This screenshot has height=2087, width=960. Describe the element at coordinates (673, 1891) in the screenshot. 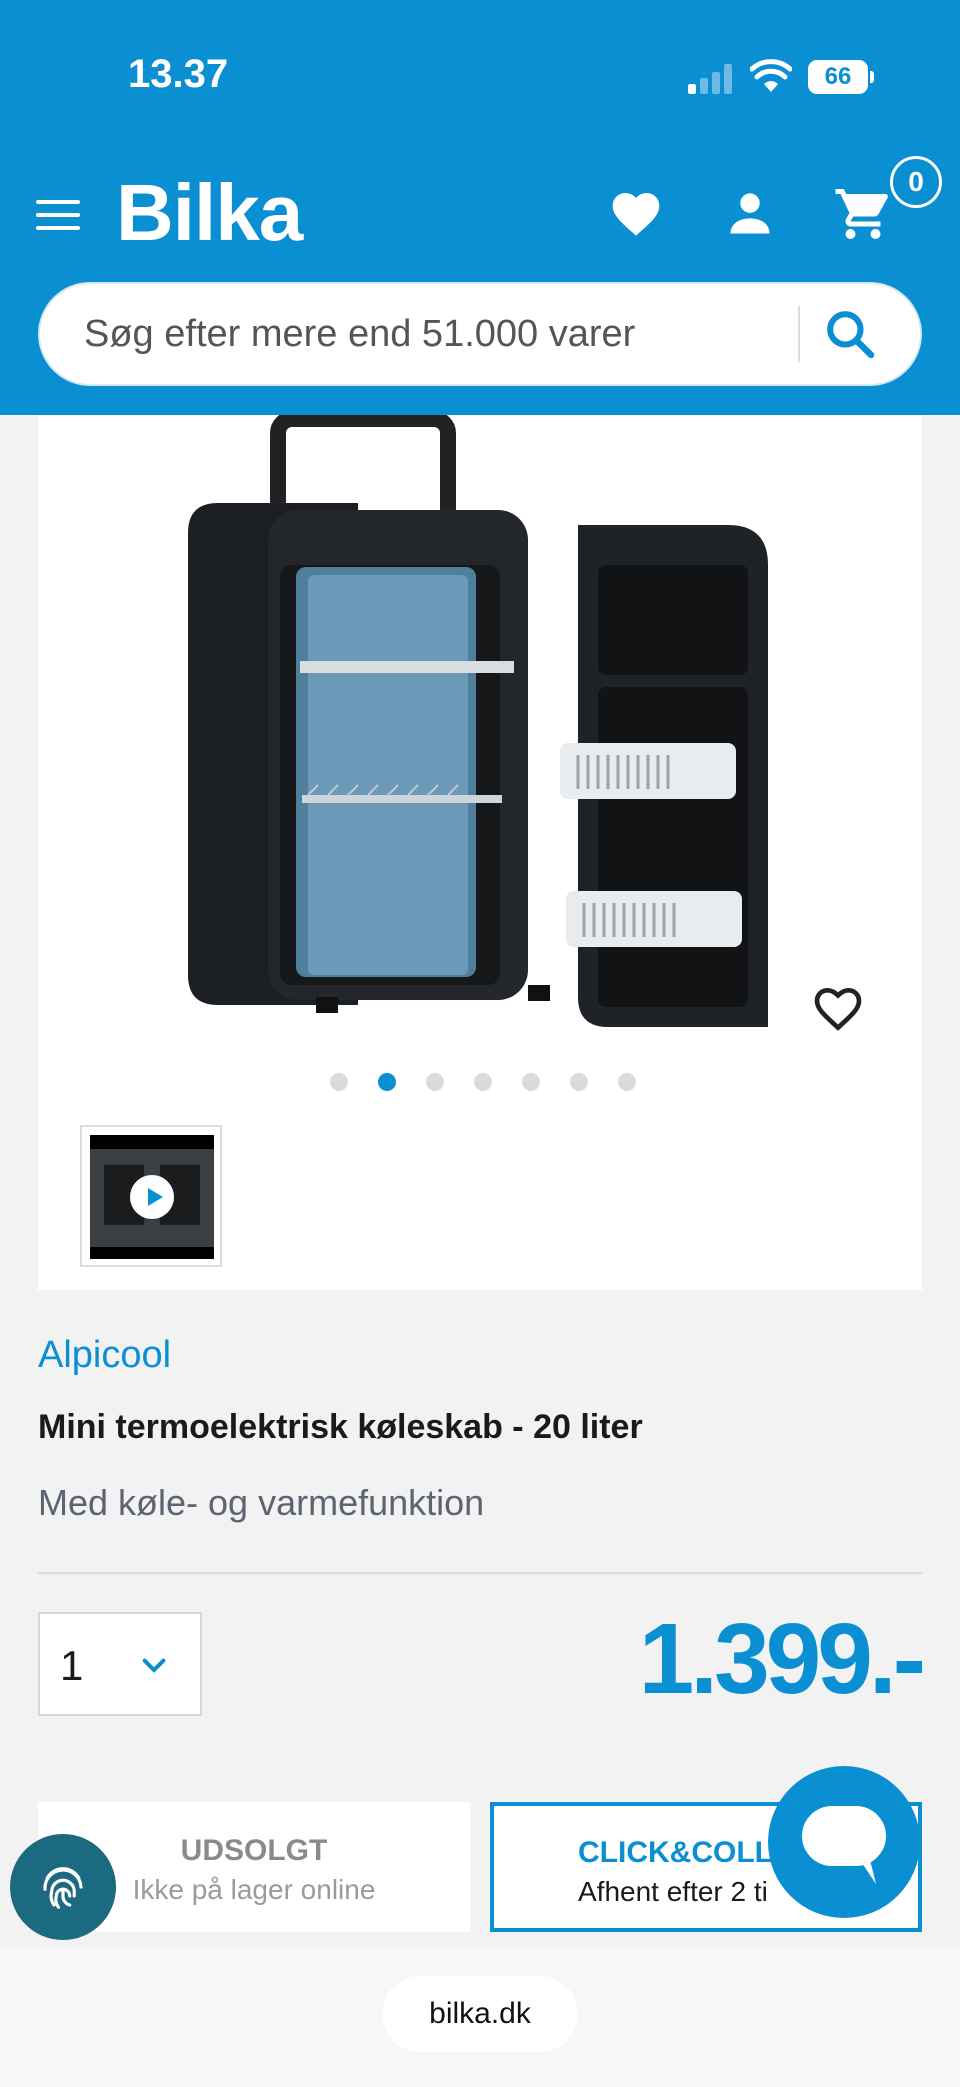

I see `click-and-collect-subtext: Afhent efter 2 ti` at that location.